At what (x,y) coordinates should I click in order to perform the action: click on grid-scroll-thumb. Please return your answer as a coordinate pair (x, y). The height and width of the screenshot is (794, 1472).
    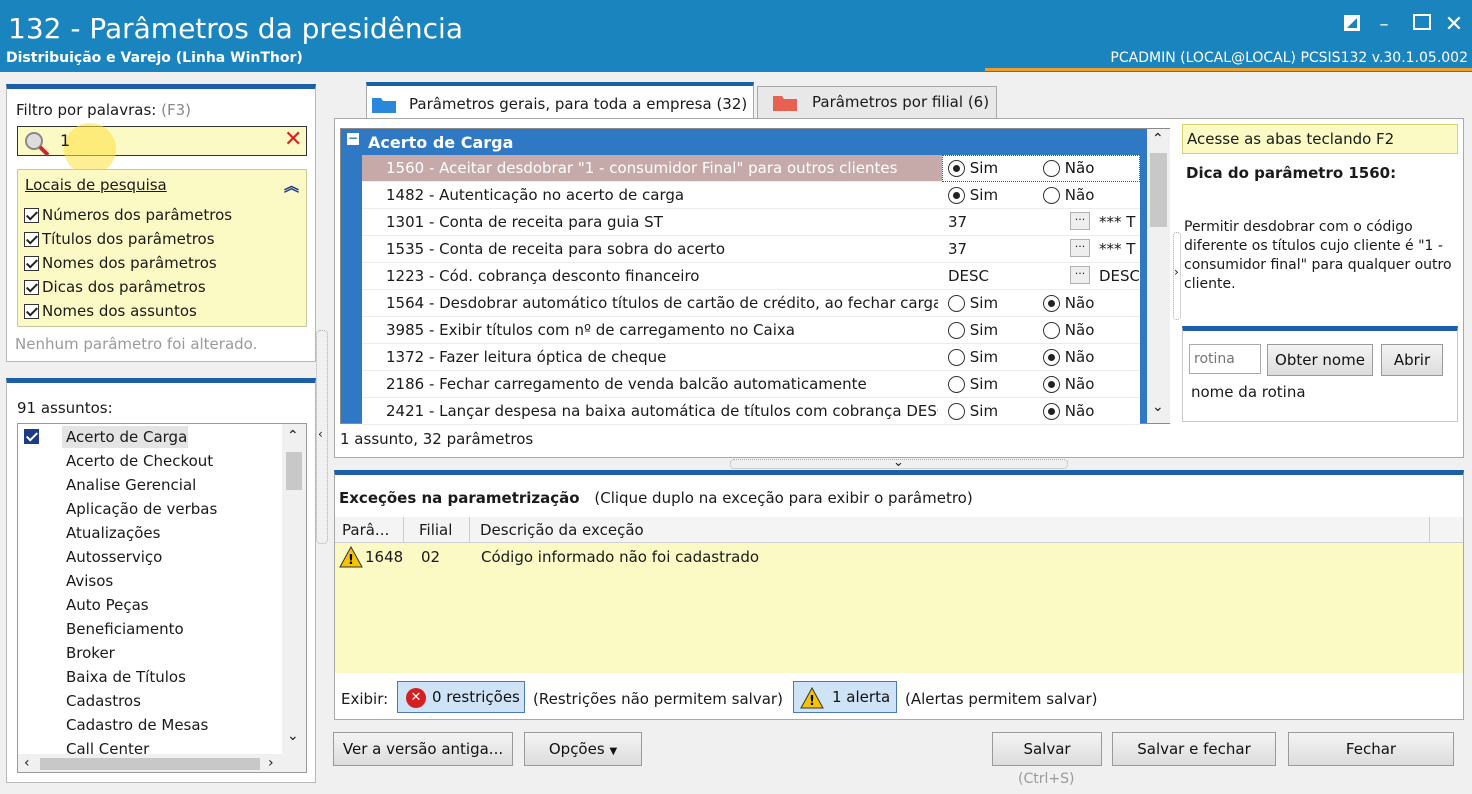
    Looking at the image, I should click on (1158, 190).